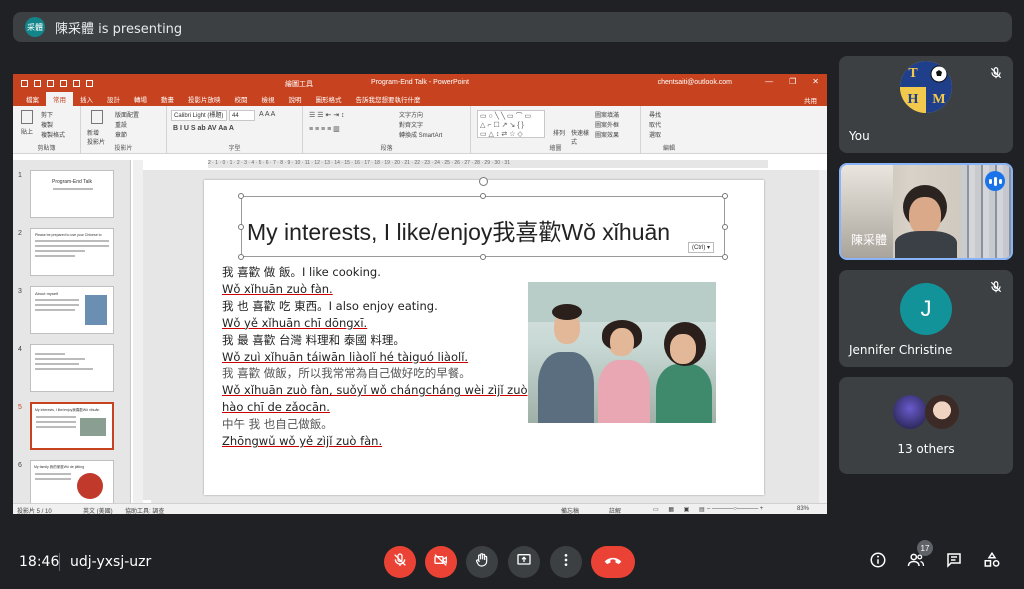  I want to click on thumb-number: 1, so click(20, 175).